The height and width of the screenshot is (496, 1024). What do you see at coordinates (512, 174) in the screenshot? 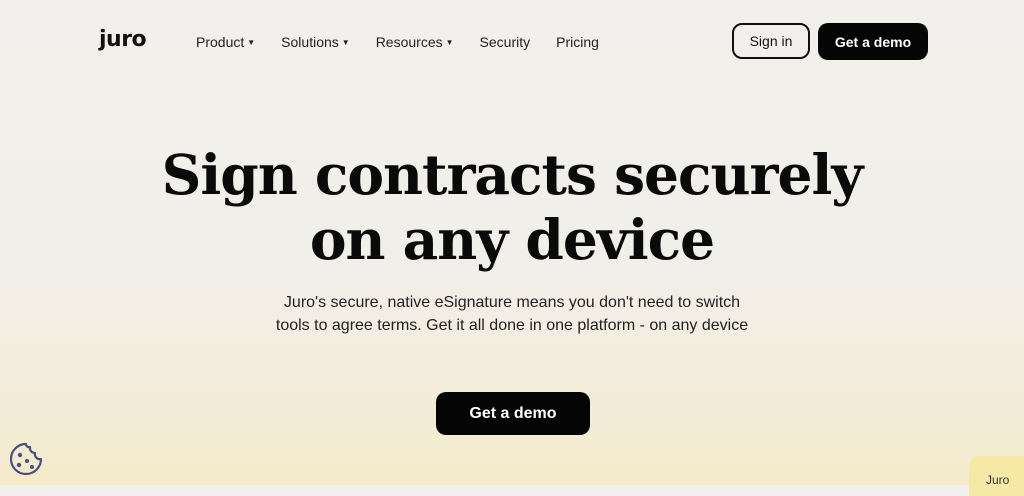
I see `hero-title-line-1: Sign contracts securely` at bounding box center [512, 174].